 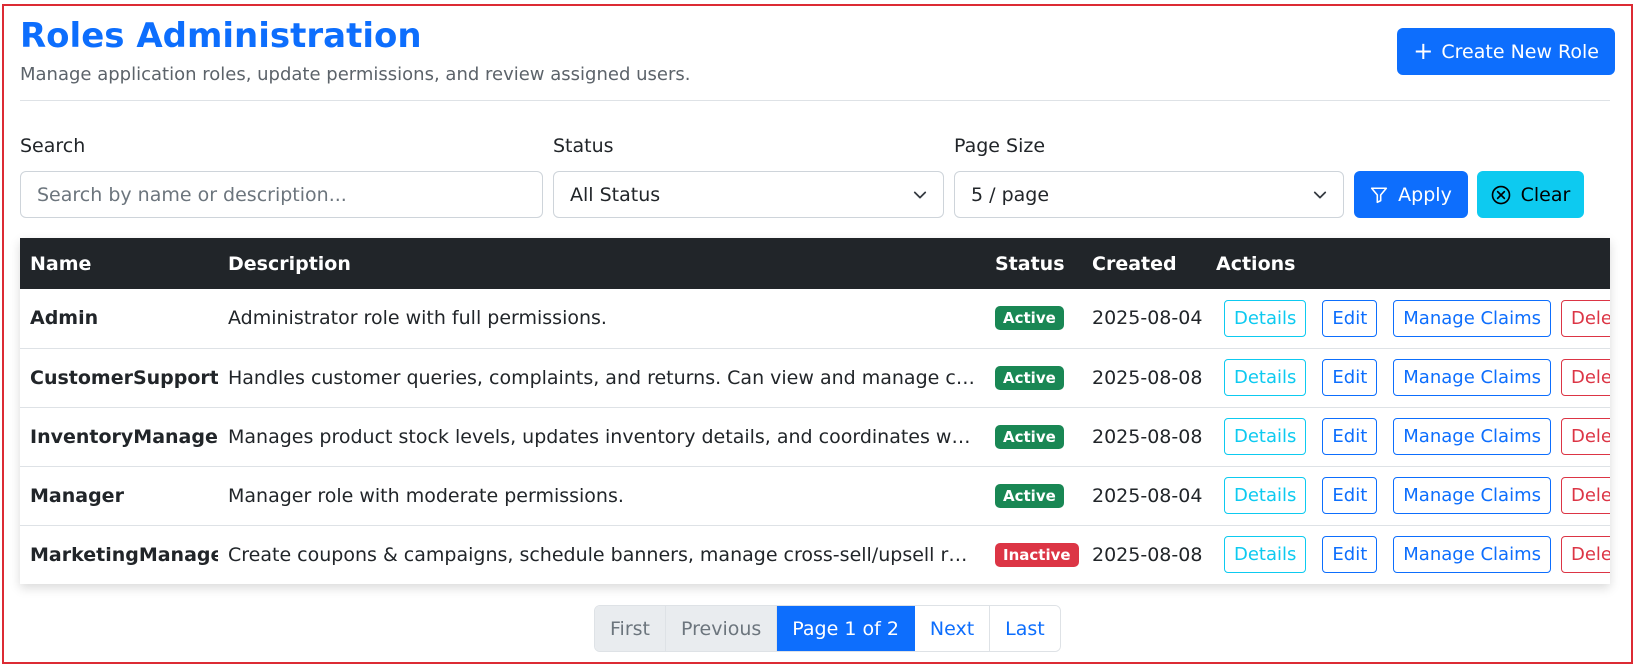 I want to click on column-header-actions: Actions, so click(x=1408, y=263).